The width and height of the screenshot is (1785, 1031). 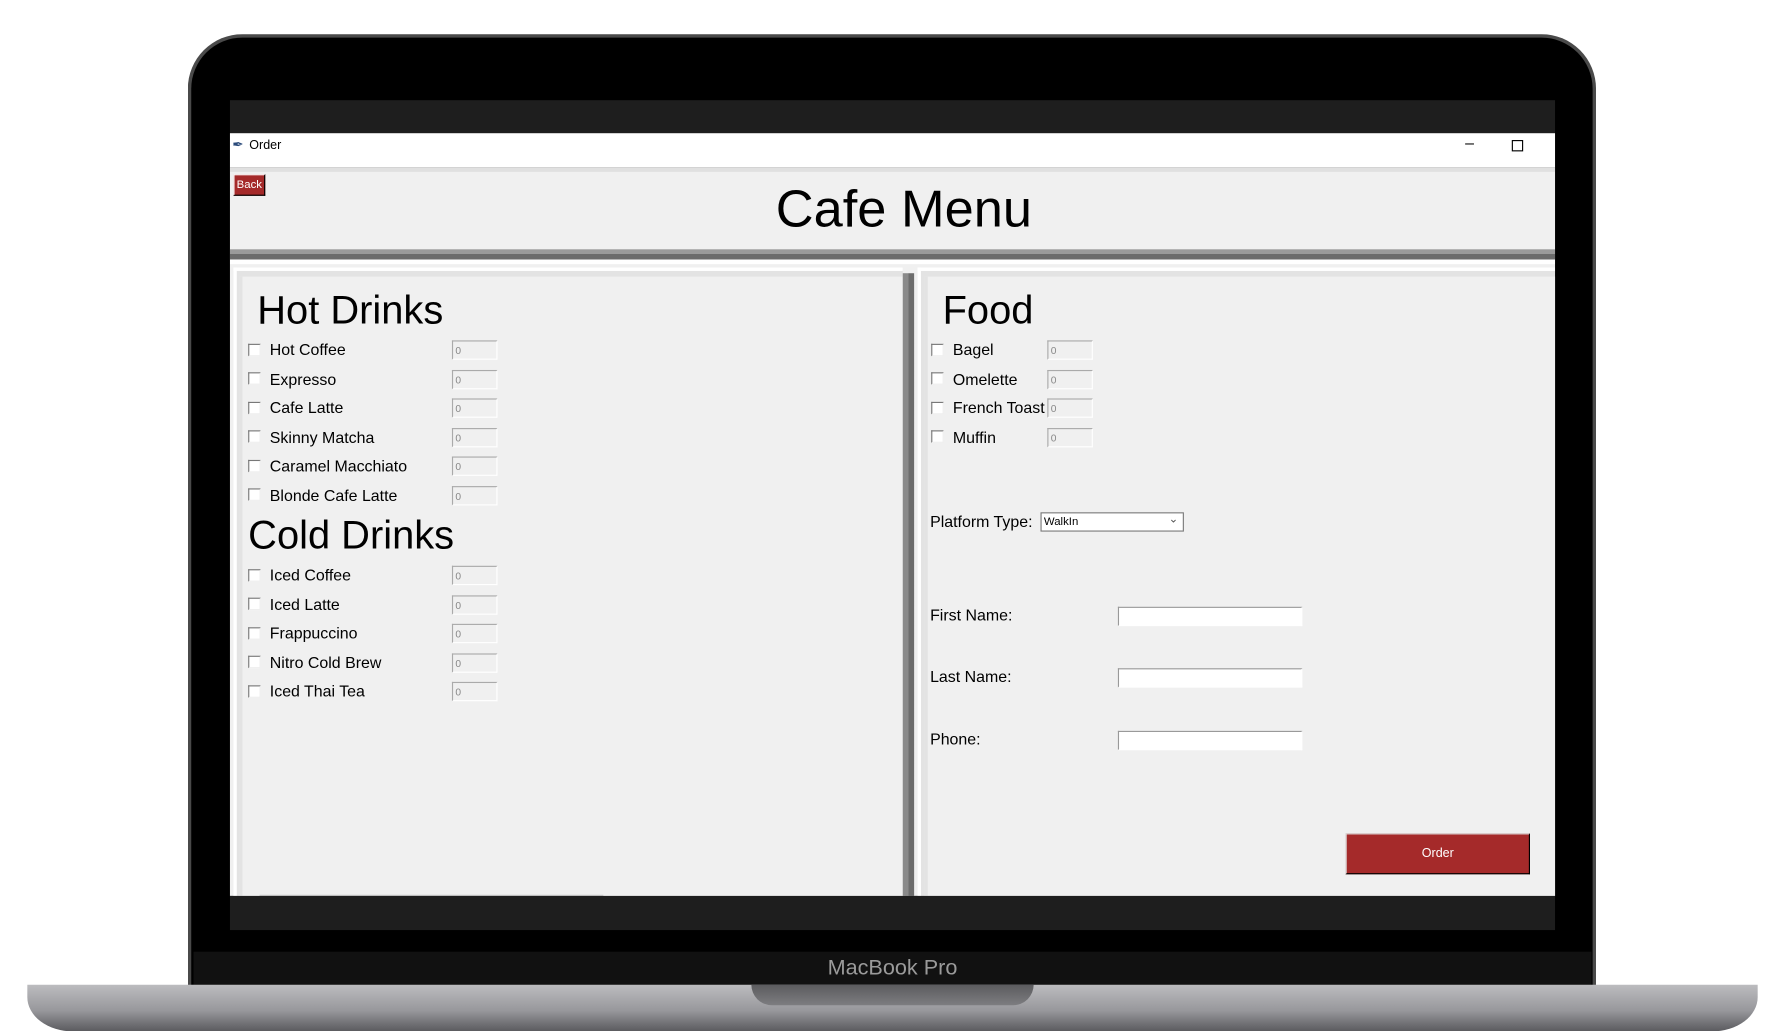 What do you see at coordinates (985, 378) in the screenshot?
I see `item-label: Omelette` at bounding box center [985, 378].